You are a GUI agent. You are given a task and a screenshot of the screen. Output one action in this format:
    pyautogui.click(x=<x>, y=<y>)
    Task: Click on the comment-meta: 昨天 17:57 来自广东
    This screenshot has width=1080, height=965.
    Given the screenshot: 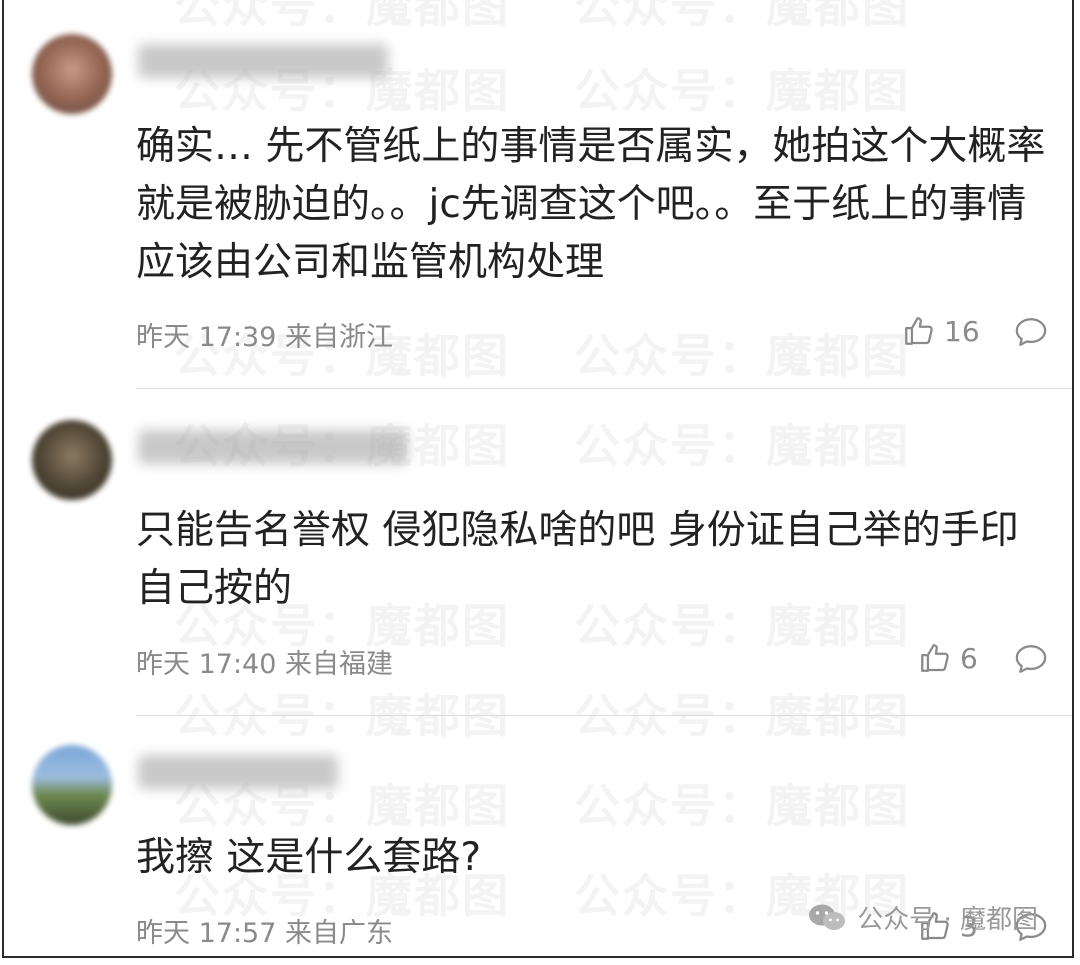 What is the action you would take?
    pyautogui.click(x=264, y=933)
    